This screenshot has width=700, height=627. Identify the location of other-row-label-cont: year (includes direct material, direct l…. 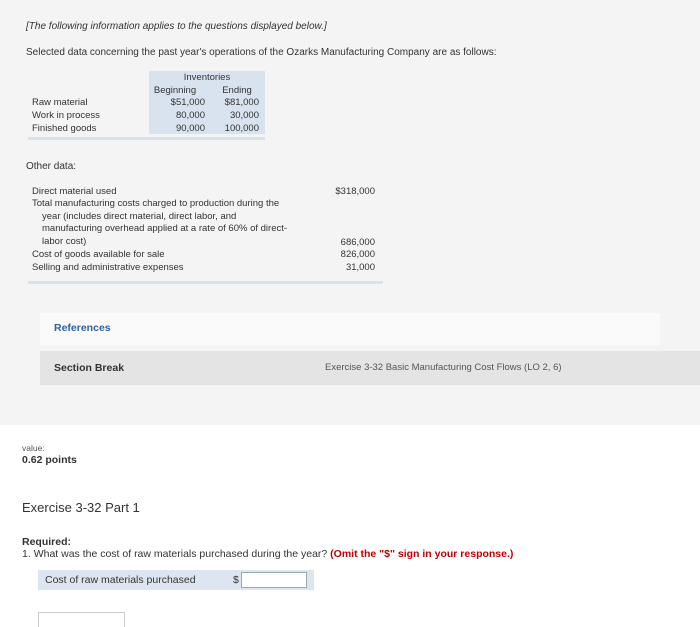
(139, 216).